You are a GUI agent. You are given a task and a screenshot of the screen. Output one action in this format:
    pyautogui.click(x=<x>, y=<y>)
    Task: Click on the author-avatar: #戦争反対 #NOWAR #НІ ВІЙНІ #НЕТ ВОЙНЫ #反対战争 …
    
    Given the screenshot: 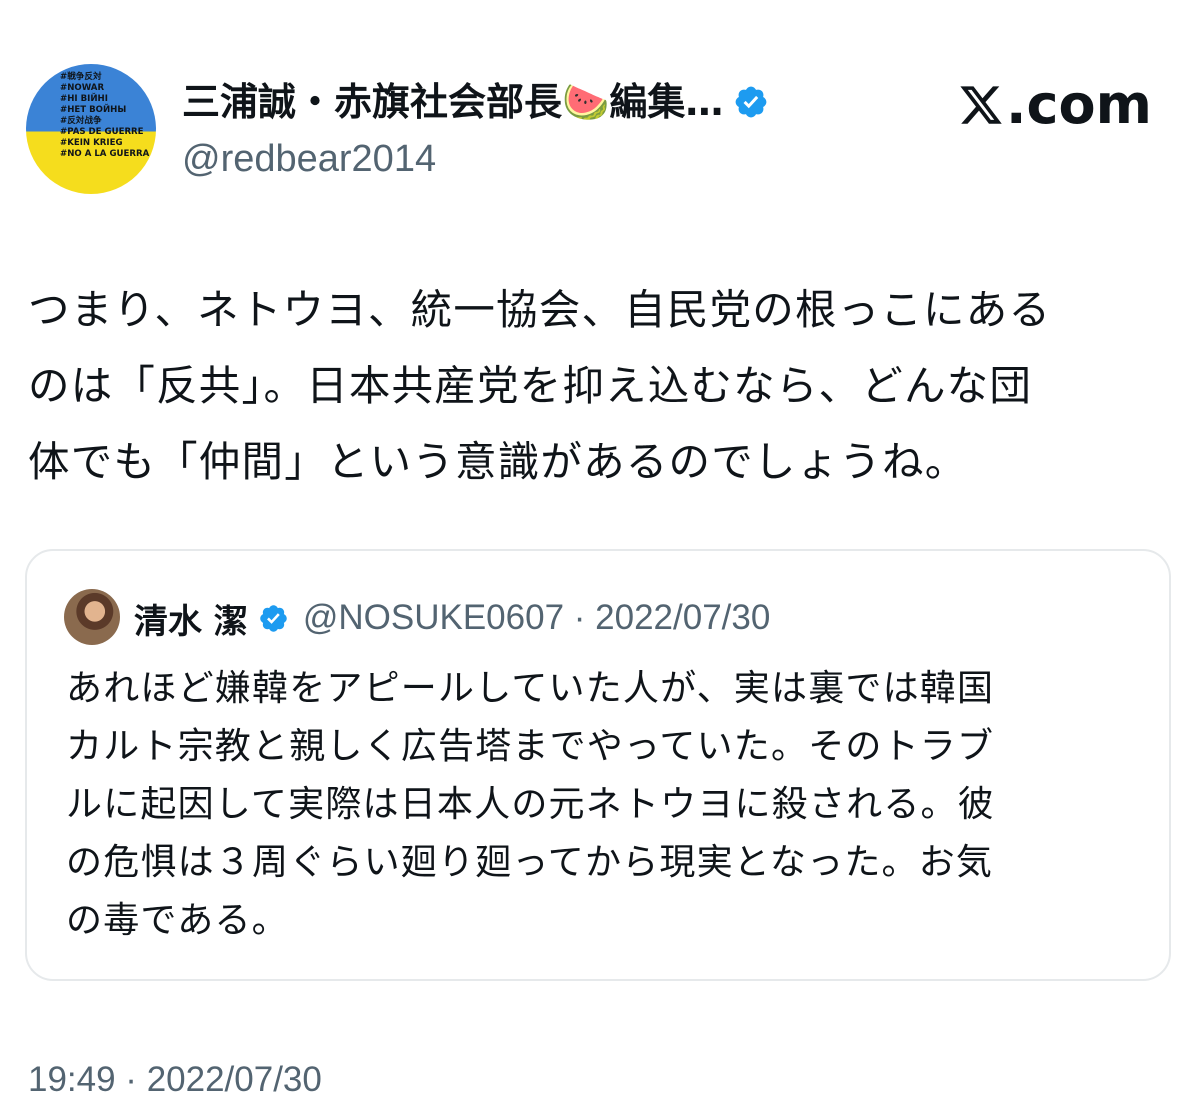 What is the action you would take?
    pyautogui.click(x=91, y=129)
    